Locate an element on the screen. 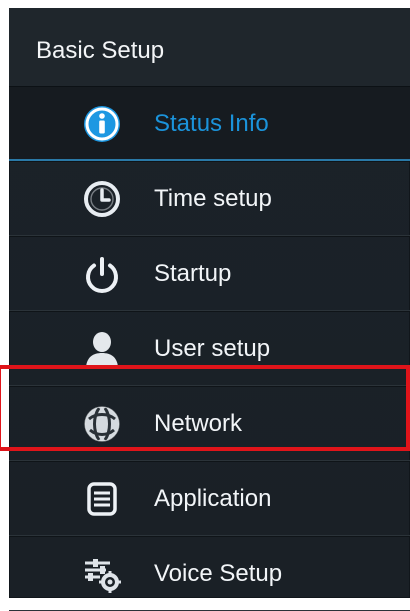  sidebar-item-user-setup: User setup is located at coordinates (209, 348).